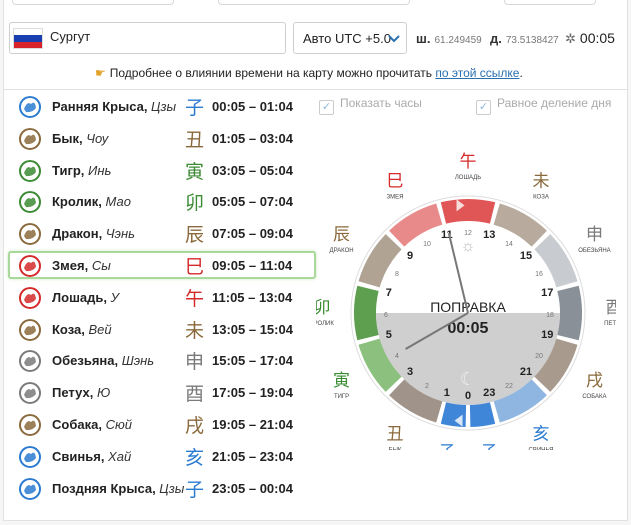 The image size is (631, 525). I want to click on hour-time-range: 07:05 – 09:04, so click(252, 234).